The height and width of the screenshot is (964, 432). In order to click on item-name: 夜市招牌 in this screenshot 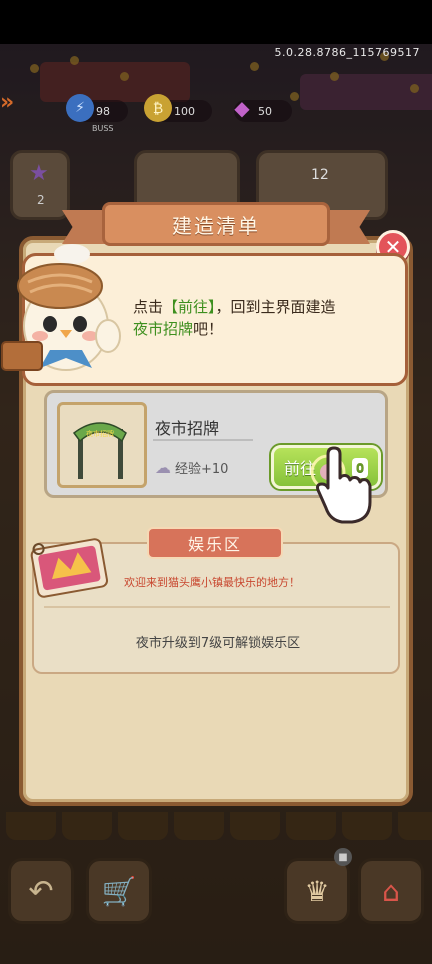, I will do `click(187, 428)`.